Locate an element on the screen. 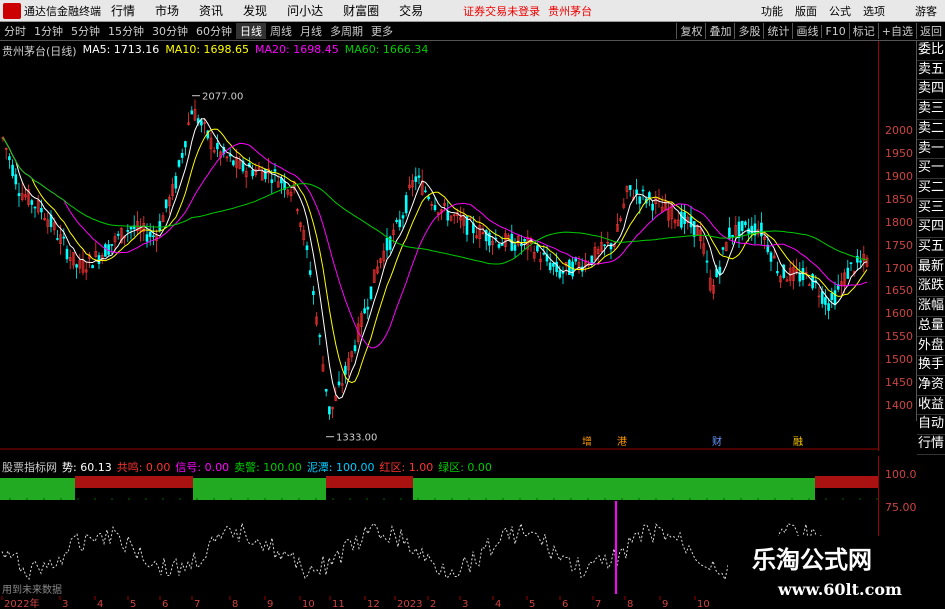 This screenshot has height=609, width=945. toolbar-add-watchlist-button: +自选 is located at coordinates (896, 31).